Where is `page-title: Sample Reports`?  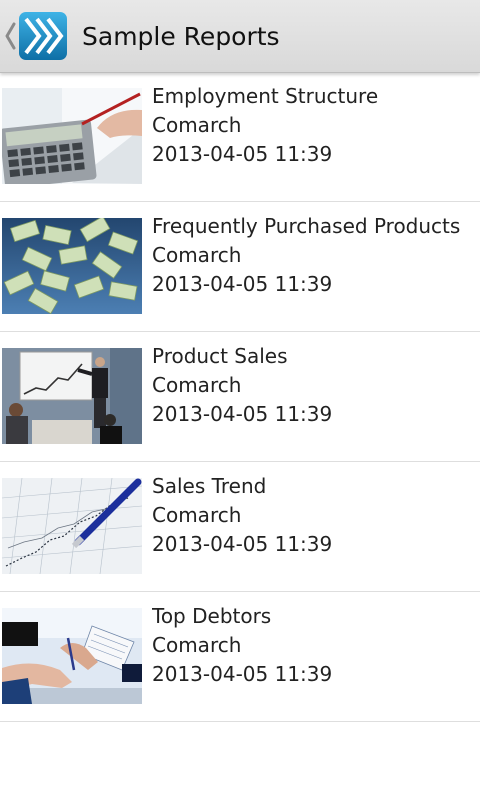 page-title: Sample Reports is located at coordinates (181, 36).